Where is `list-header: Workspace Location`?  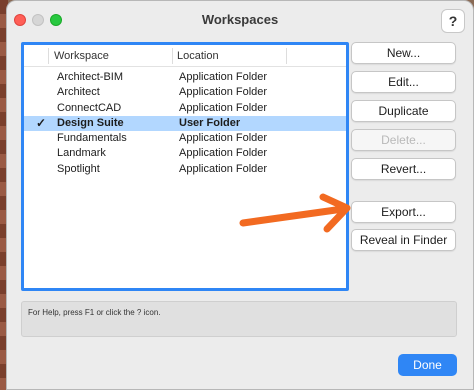 list-header: Workspace Location is located at coordinates (185, 56).